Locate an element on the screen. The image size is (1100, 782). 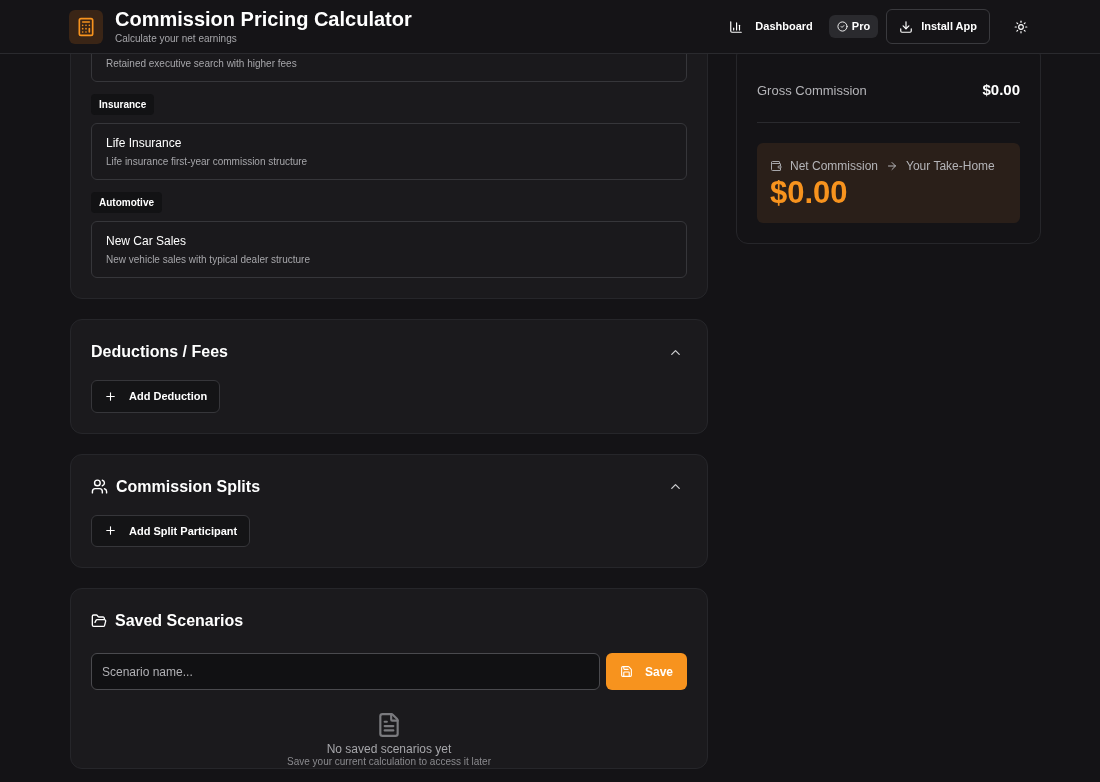
section-title: Deductions / Fees is located at coordinates (159, 352).